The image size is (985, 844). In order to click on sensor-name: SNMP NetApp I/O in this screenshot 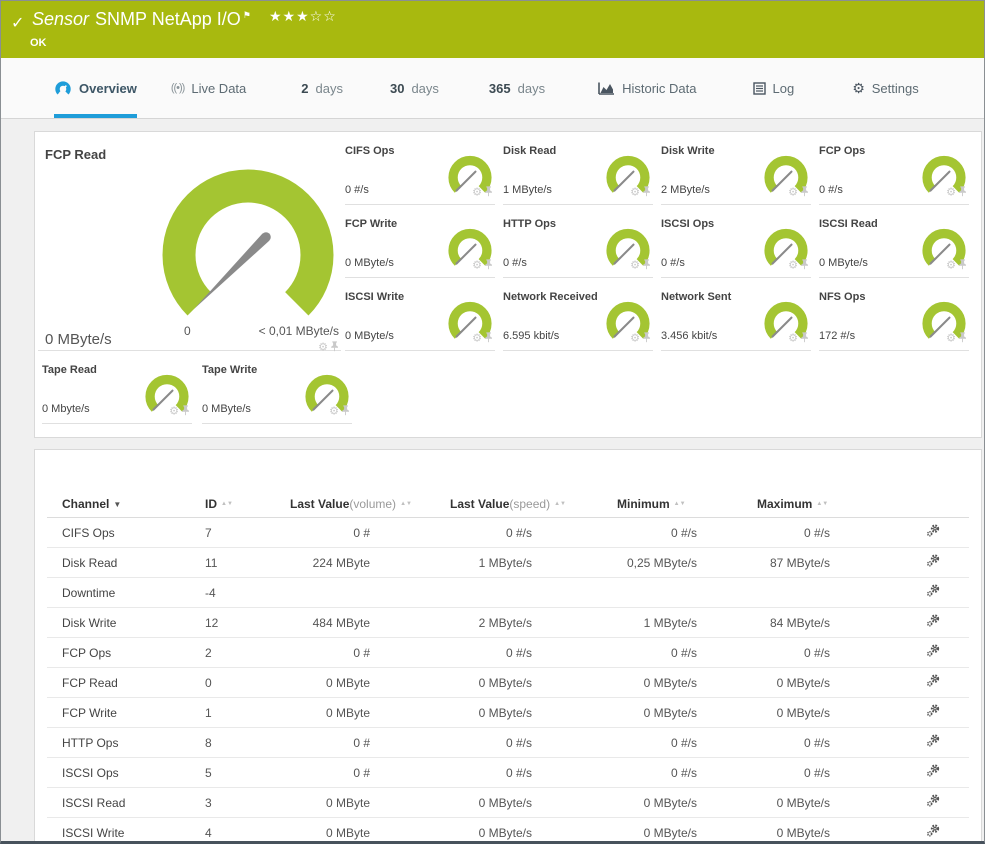, I will do `click(168, 19)`.